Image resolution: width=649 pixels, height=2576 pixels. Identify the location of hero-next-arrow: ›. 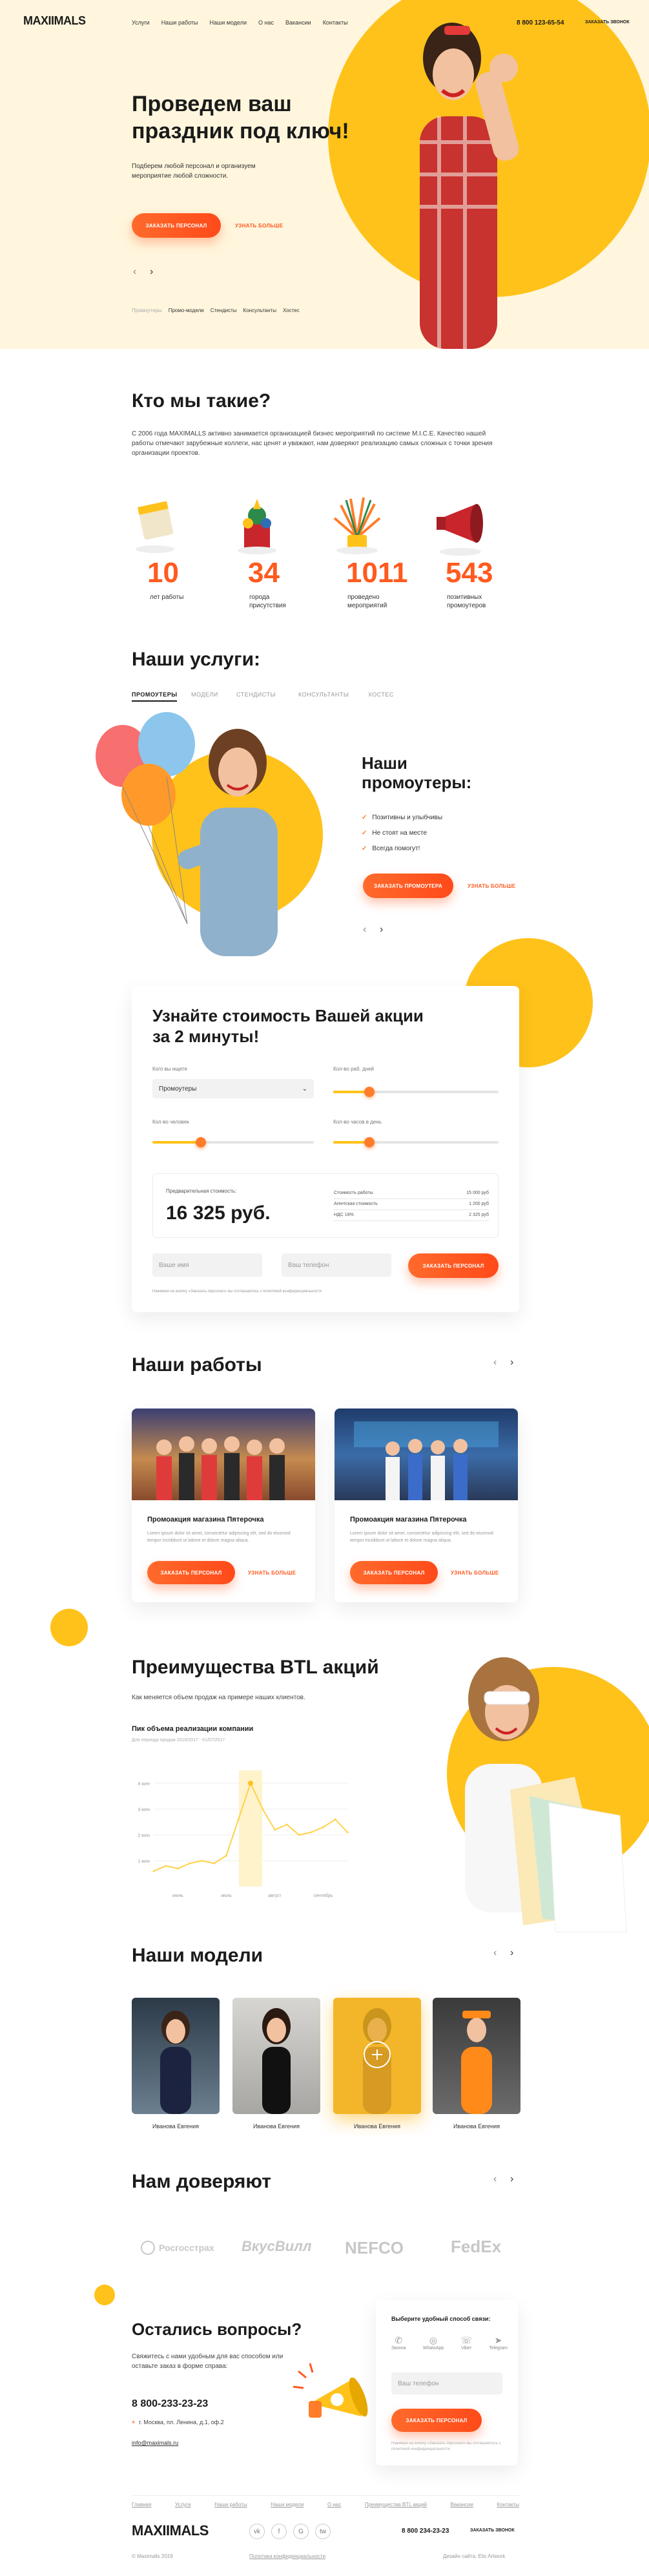
(151, 272).